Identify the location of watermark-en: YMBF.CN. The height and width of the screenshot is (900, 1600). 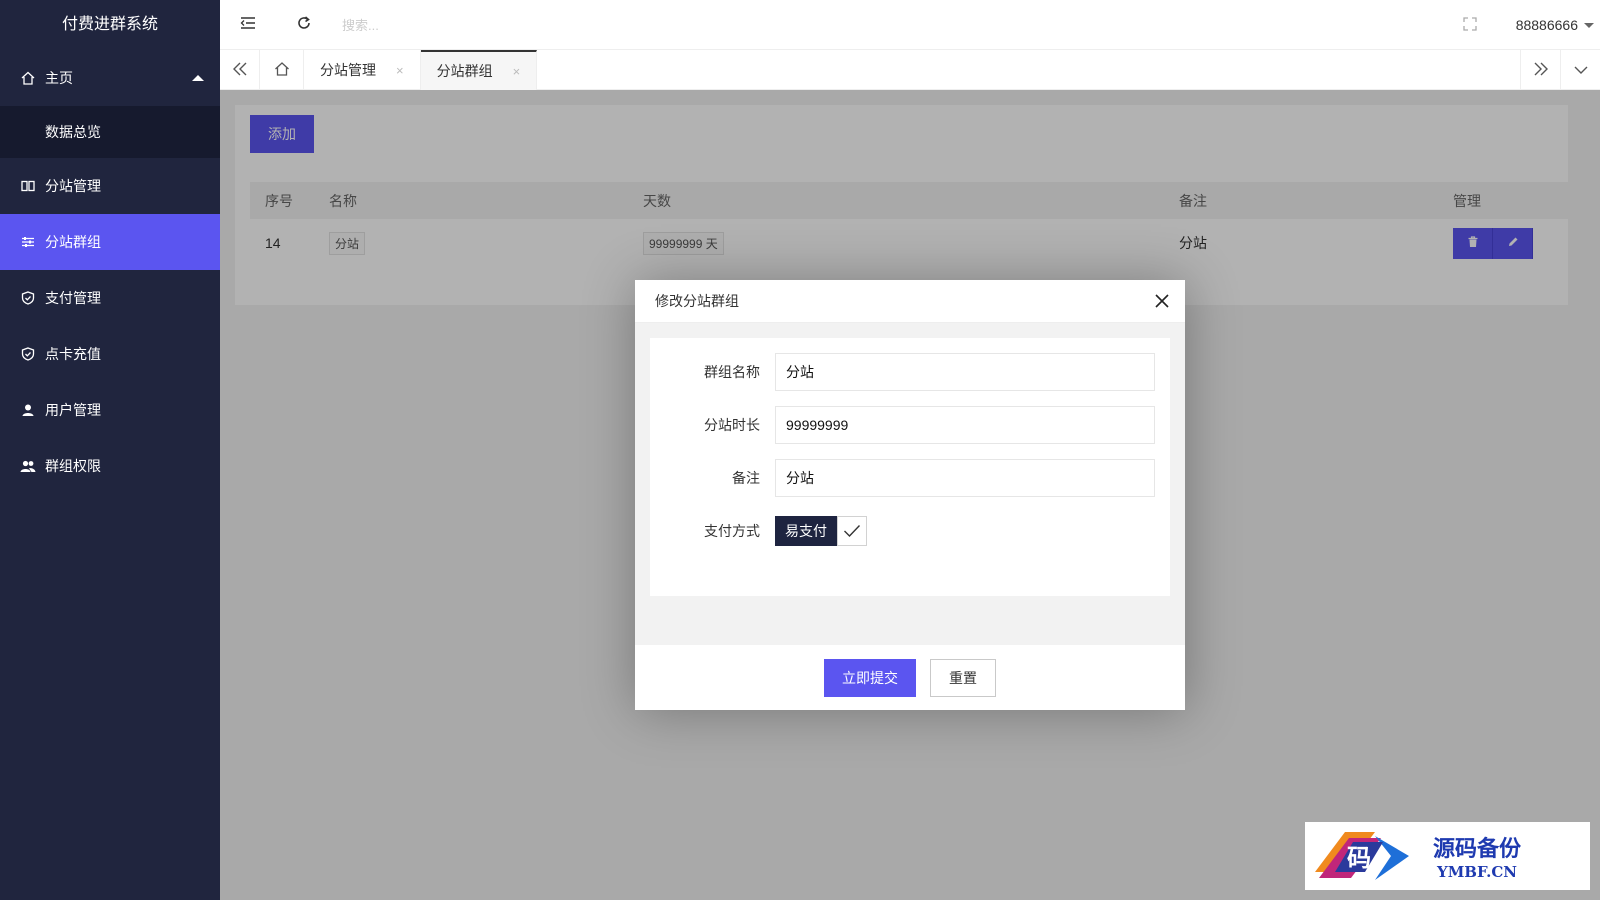
(1477, 872).